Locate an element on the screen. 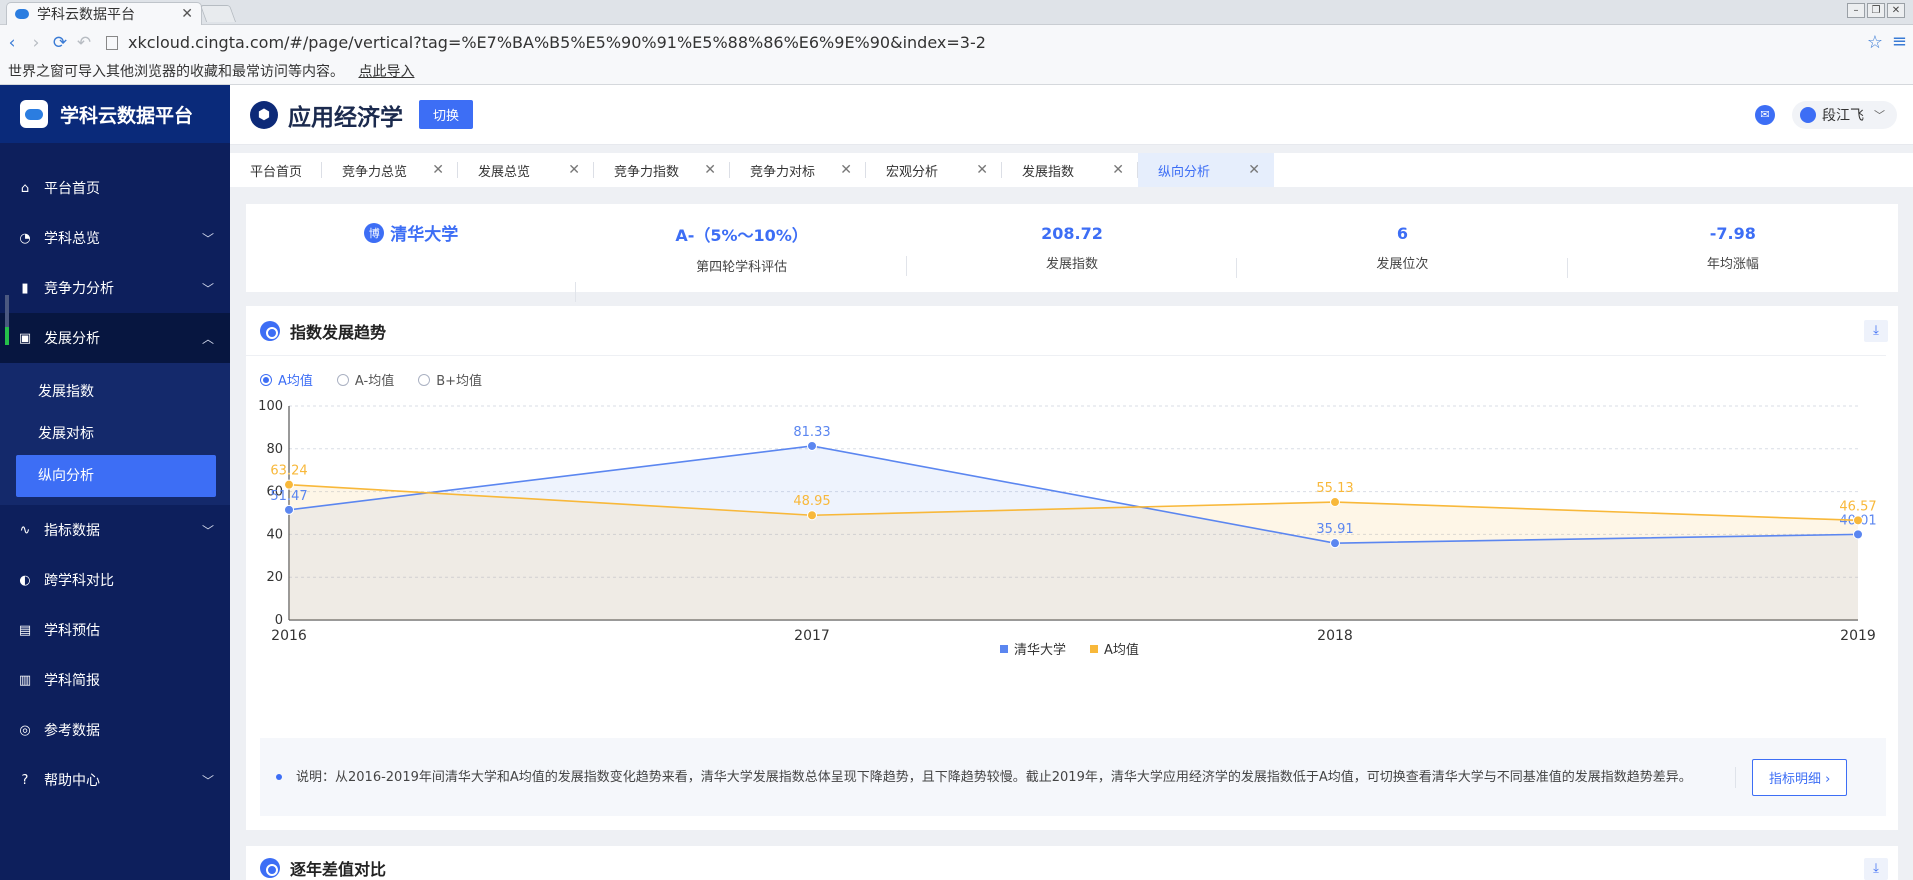 The image size is (1913, 880). sidebar-item-brief: ▥ 学科简报 is located at coordinates (115, 680).